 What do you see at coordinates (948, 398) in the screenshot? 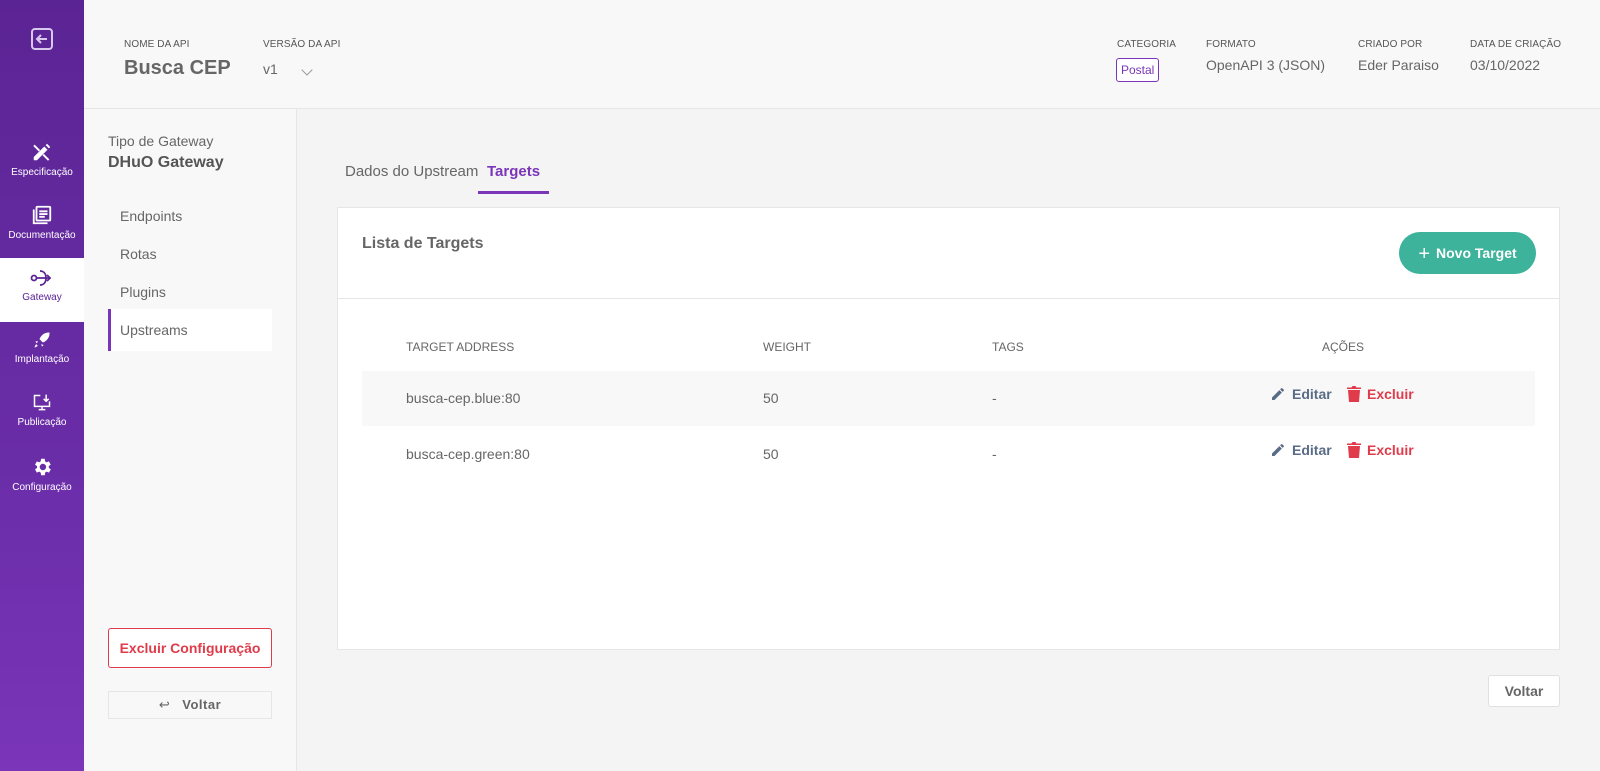
I see `table-row: busca-cep.blue:80 50 - Editar Excluir` at bounding box center [948, 398].